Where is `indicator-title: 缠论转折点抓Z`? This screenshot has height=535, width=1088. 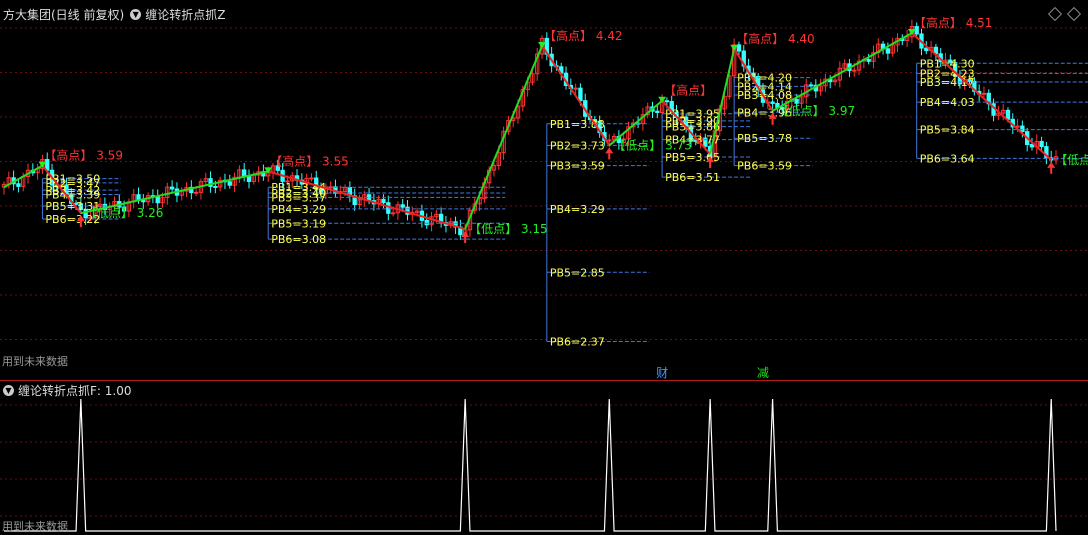 indicator-title: 缠论转折点抓Z is located at coordinates (185, 14).